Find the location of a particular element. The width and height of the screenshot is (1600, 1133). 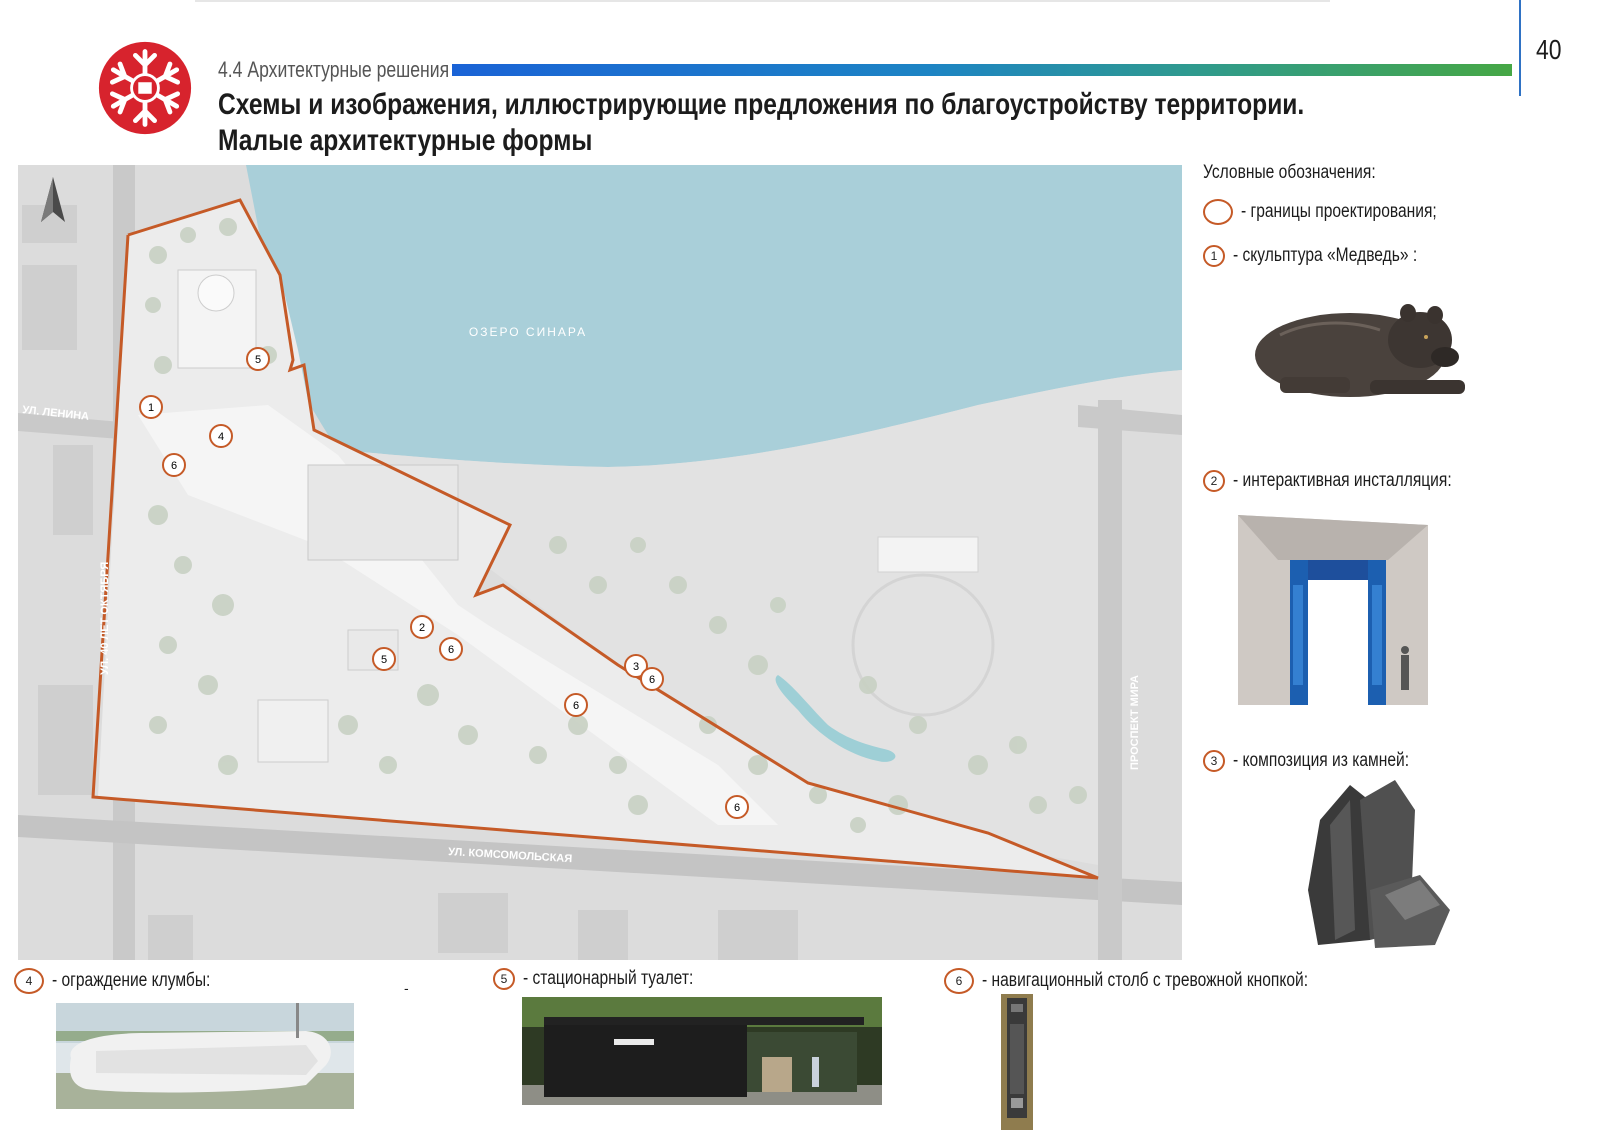

map-marker-1: 1 is located at coordinates (151, 407).